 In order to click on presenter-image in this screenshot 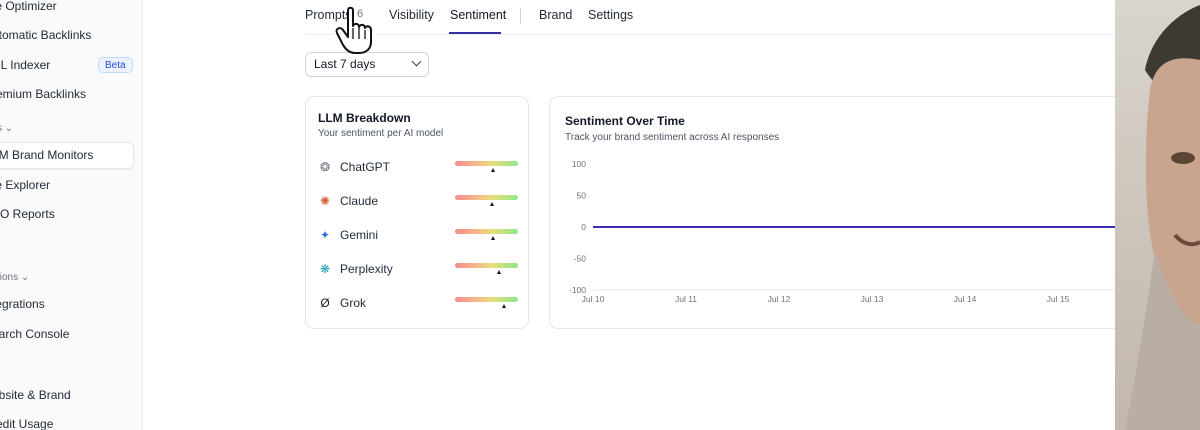, I will do `click(1162, 217)`.